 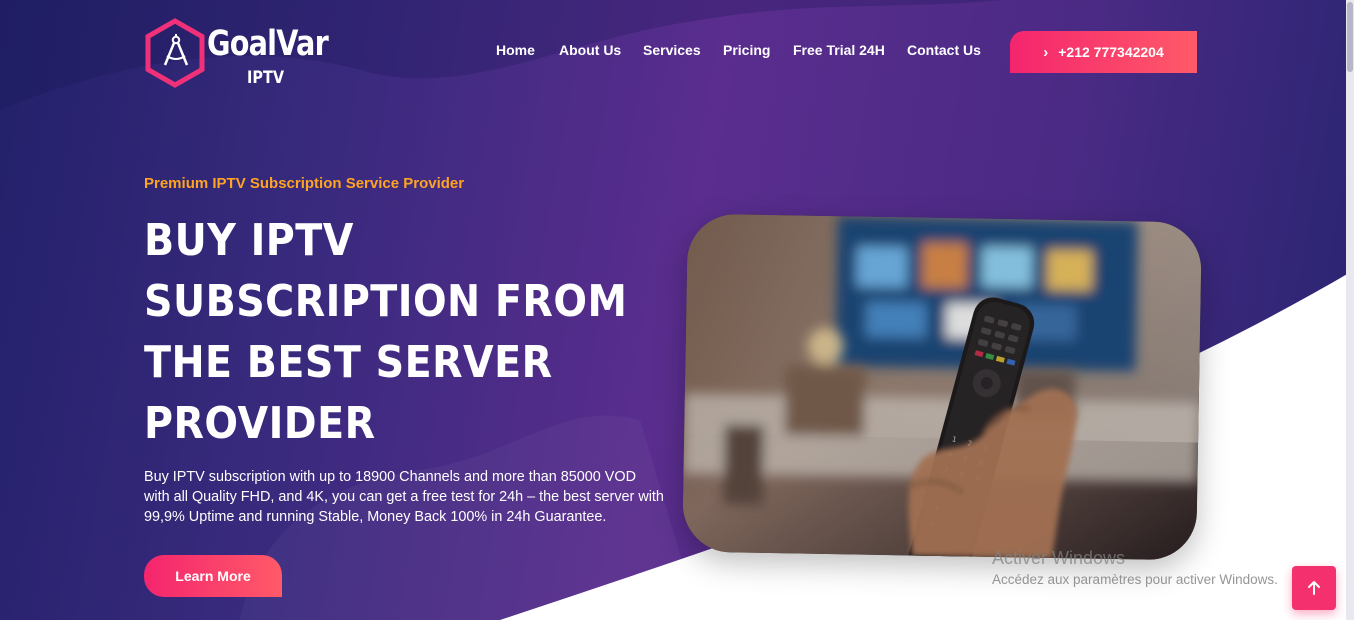 What do you see at coordinates (1350, 310) in the screenshot?
I see `scrollbar` at bounding box center [1350, 310].